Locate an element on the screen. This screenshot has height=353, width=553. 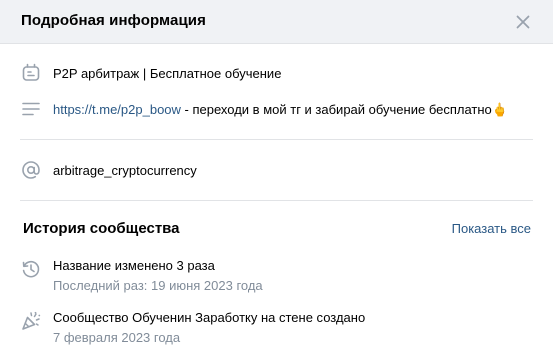
close-icon is located at coordinates (523, 22).